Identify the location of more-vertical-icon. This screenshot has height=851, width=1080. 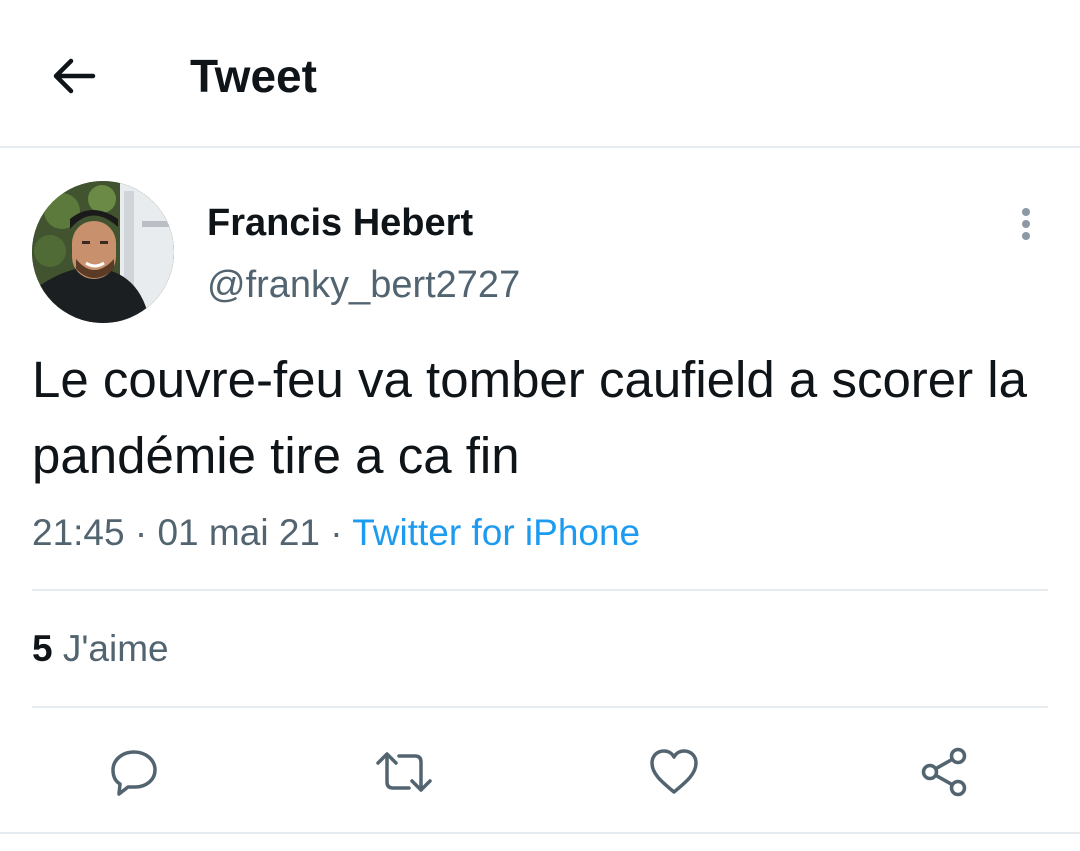
(1026, 224).